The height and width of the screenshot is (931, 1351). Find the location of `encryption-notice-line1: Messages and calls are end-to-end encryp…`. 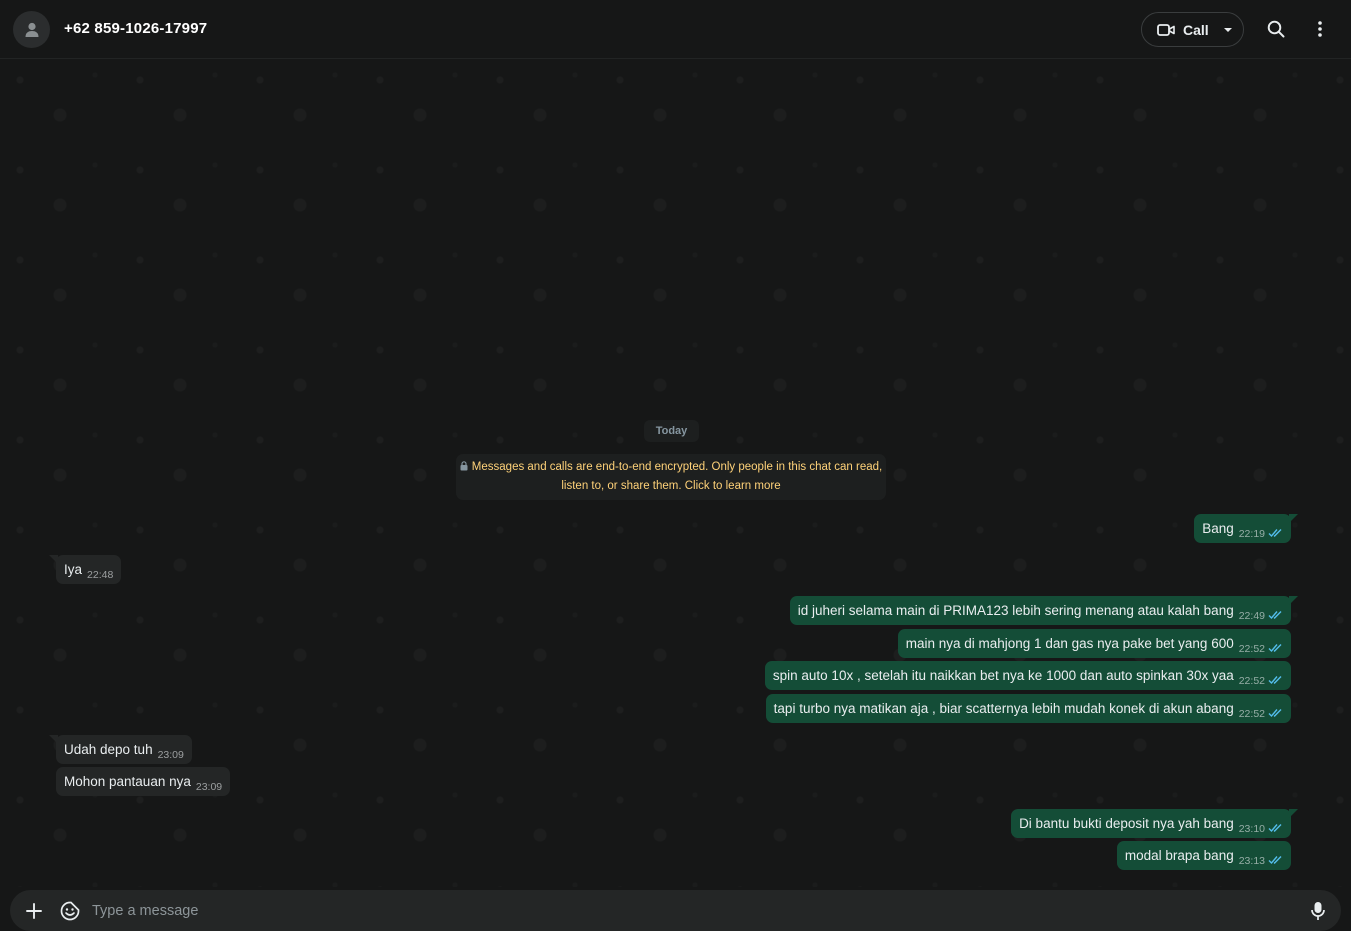

encryption-notice-line1: Messages and calls are end-to-end encryp… is located at coordinates (671, 467).